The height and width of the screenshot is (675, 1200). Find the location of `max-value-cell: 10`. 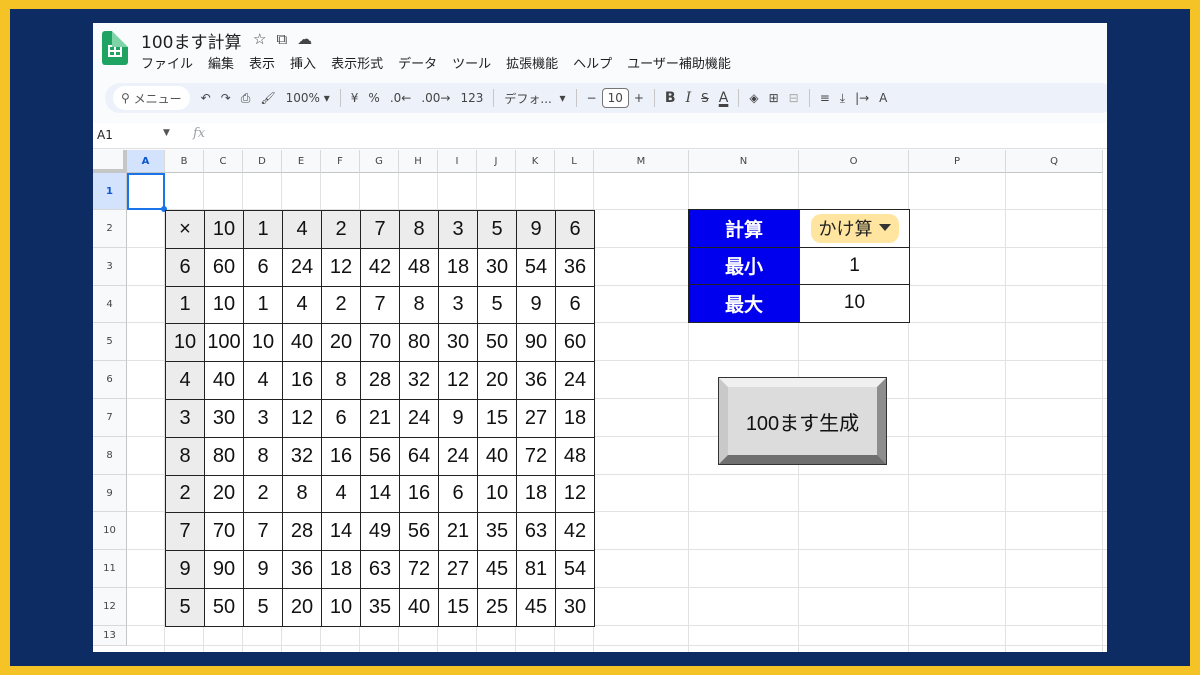

max-value-cell: 10 is located at coordinates (854, 303).